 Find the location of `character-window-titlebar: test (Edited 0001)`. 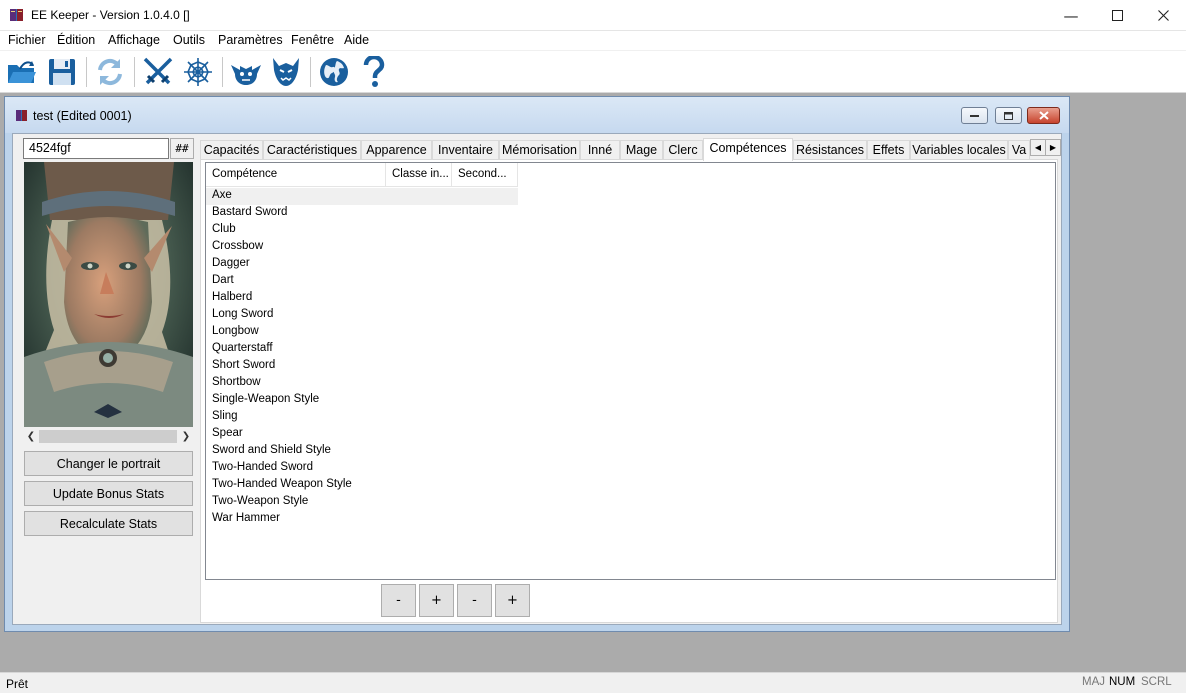

character-window-titlebar: test (Edited 0001) is located at coordinates (537, 115).